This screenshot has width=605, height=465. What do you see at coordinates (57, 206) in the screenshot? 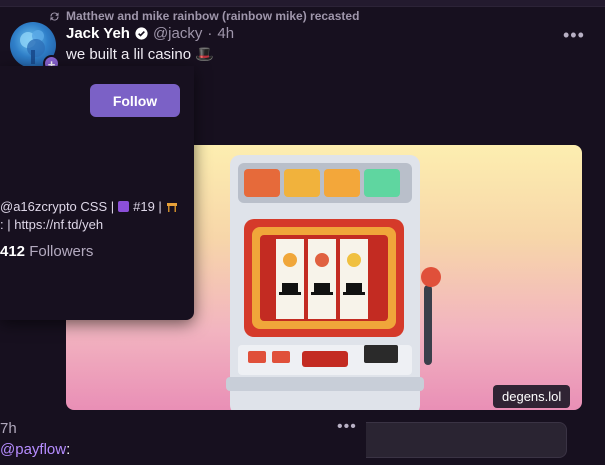
I see `bio-text-a: @a16zcrypto CSS |` at bounding box center [57, 206].